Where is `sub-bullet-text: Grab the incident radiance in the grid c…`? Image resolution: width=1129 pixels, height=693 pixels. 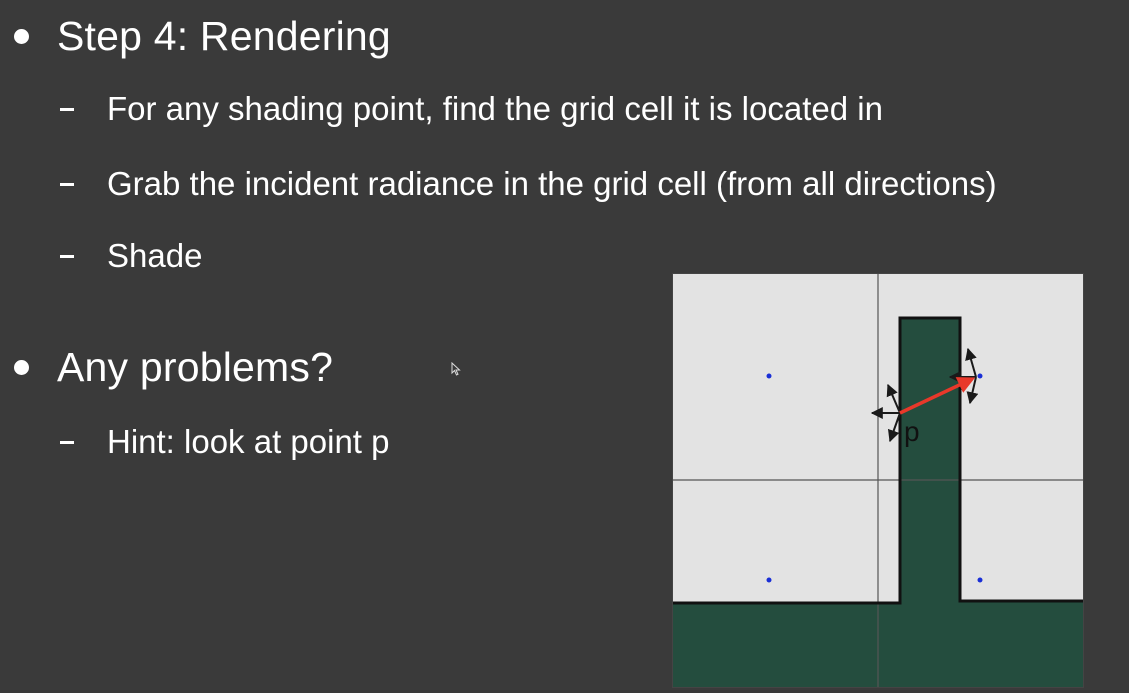 sub-bullet-text: Grab the incident radiance in the grid c… is located at coordinates (552, 183).